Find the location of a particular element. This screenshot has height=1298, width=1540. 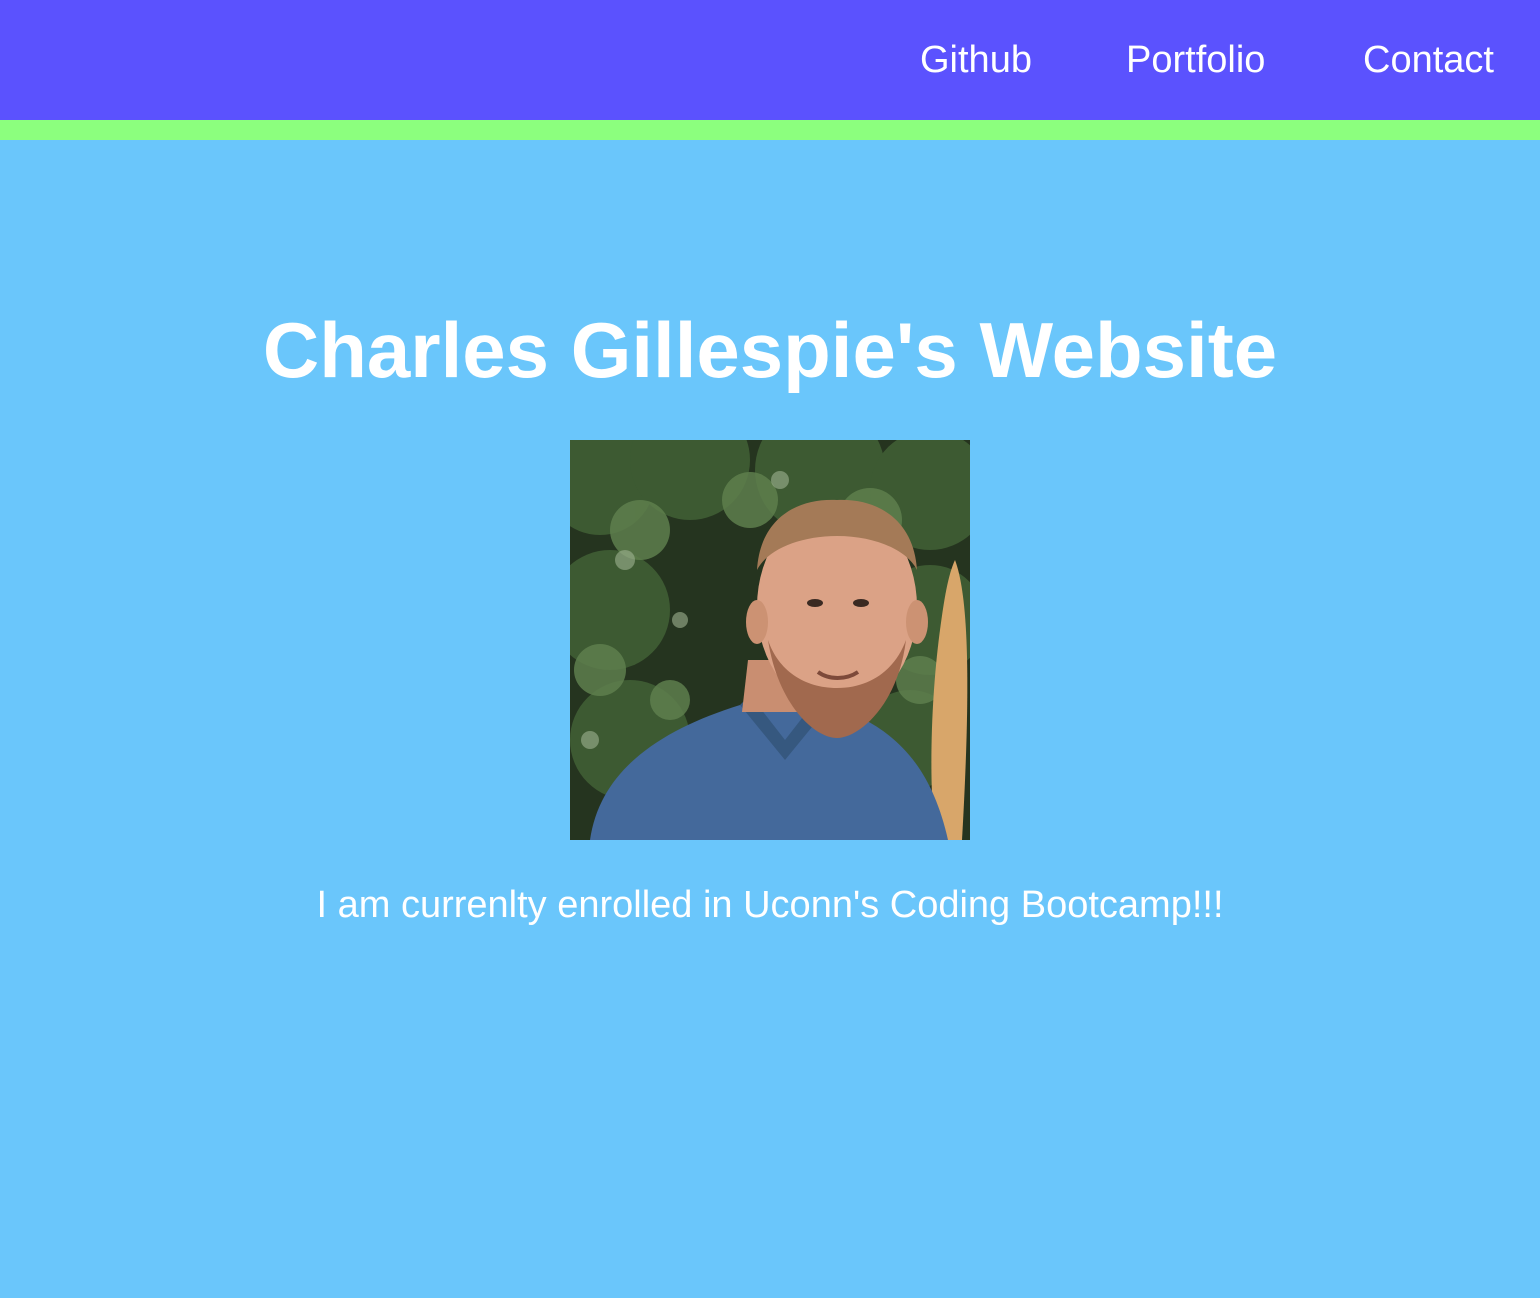

nav-link-portfolio: Portfolio is located at coordinates (1195, 60).